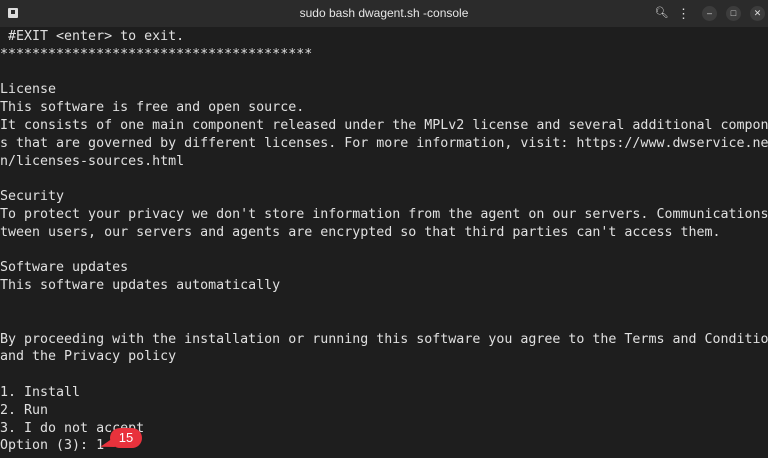  I want to click on title-bar: sudo bash dwagent.sh -console 🔍︎ ⋮ – □ ✕, so click(384, 13).